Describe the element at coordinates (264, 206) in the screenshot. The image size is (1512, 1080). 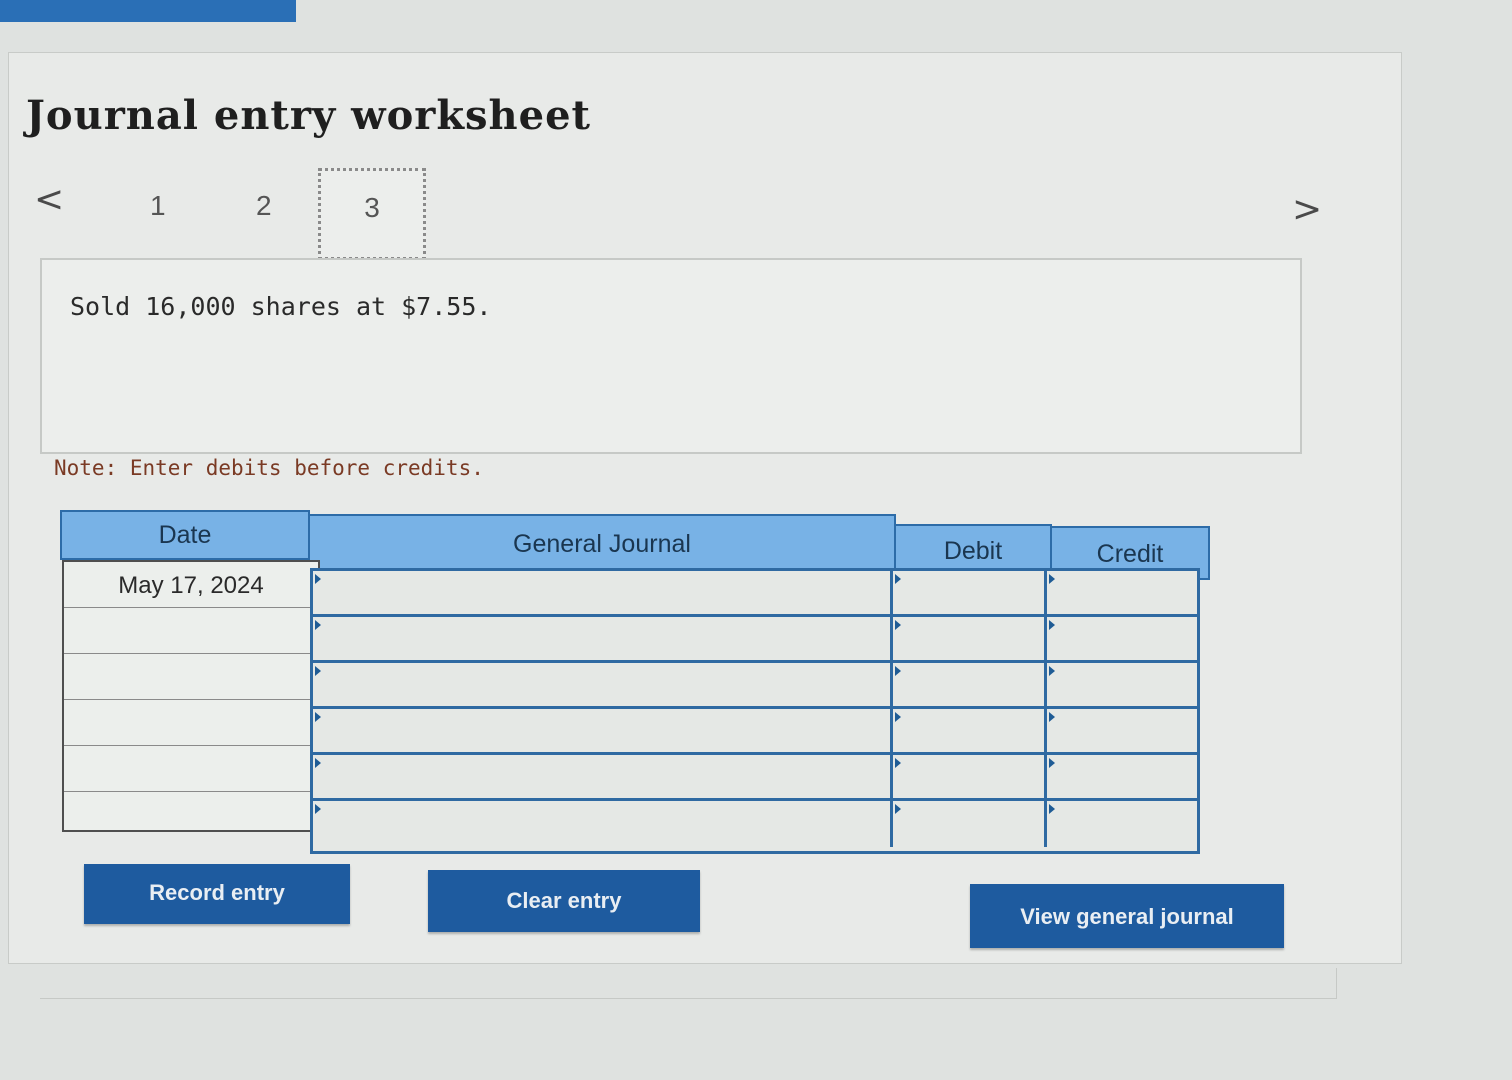
I see `step-tab-2: 2` at that location.